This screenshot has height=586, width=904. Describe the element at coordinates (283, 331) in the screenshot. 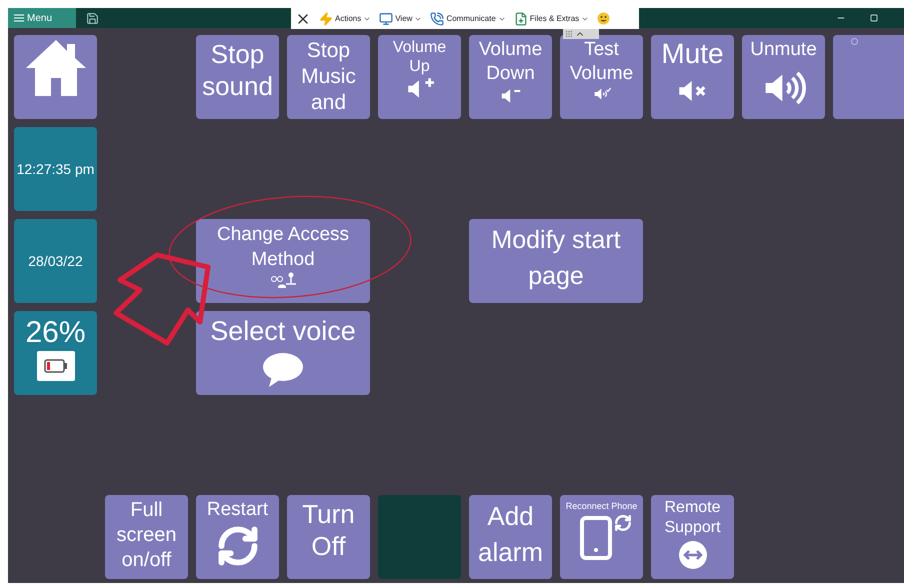

I see `button-label: Select voice` at that location.